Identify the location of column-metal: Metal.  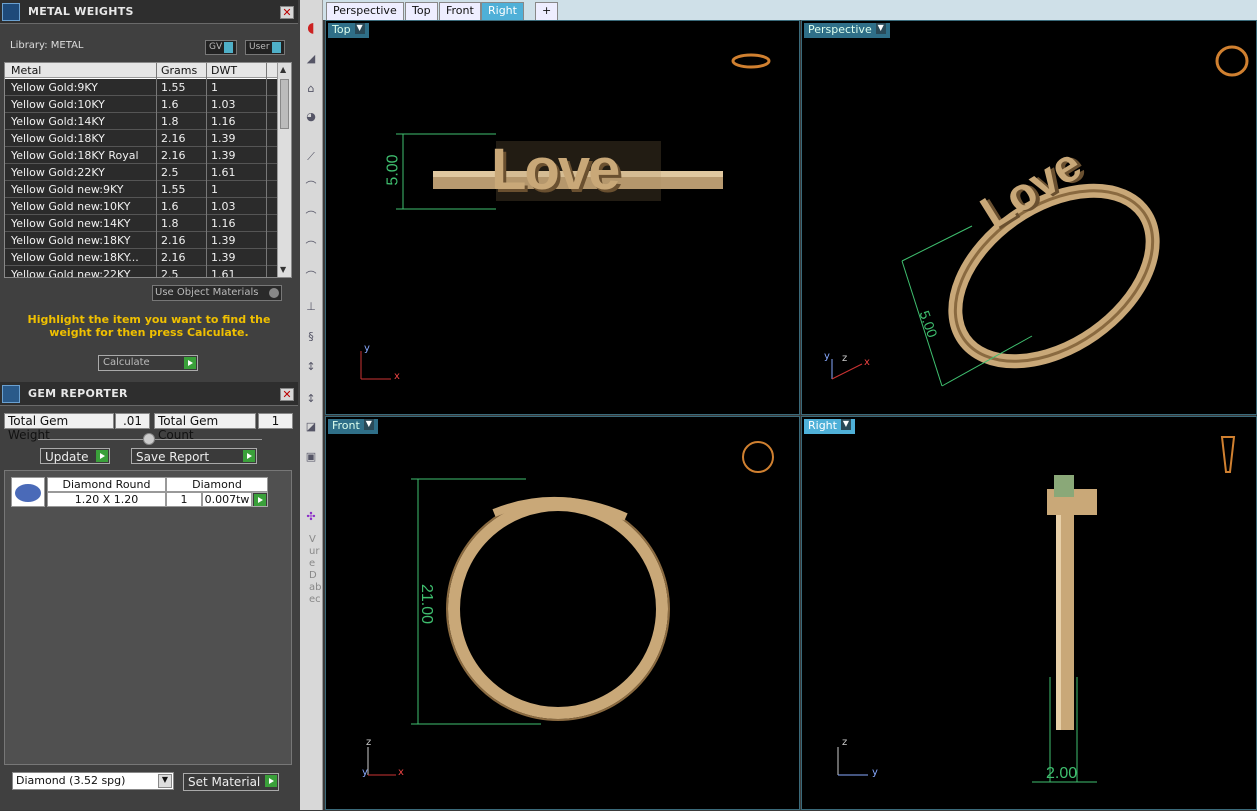
(26, 70).